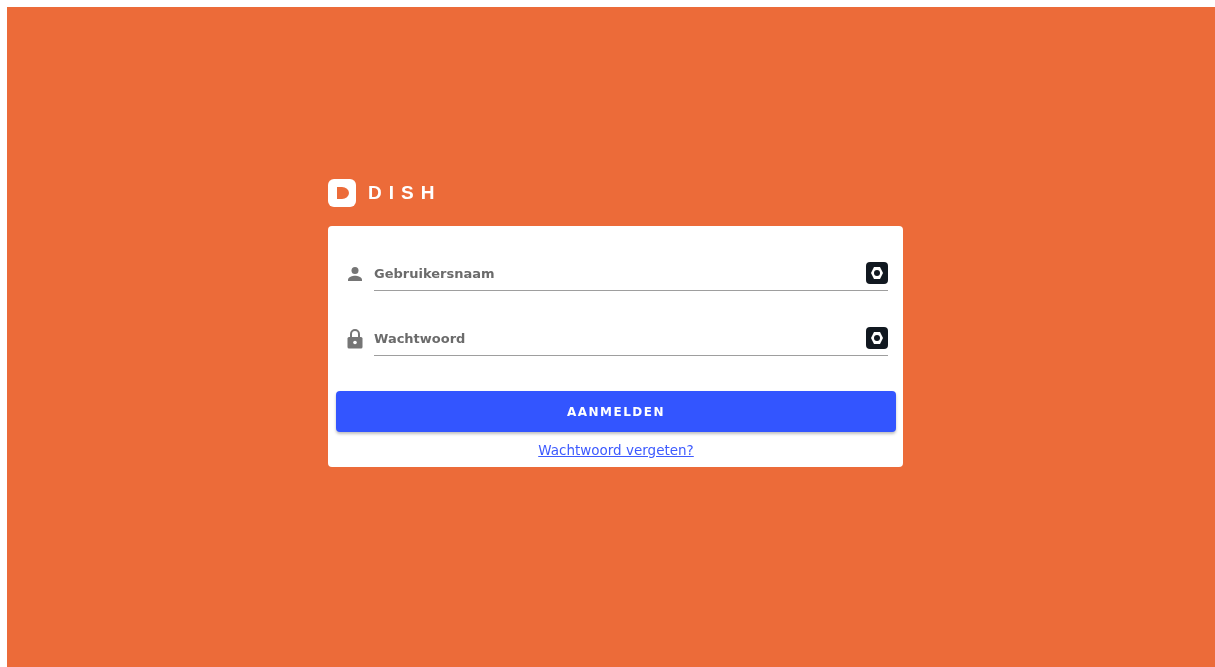 This screenshot has height=667, width=1215. I want to click on login-button: AANMELDEN, so click(616, 411).